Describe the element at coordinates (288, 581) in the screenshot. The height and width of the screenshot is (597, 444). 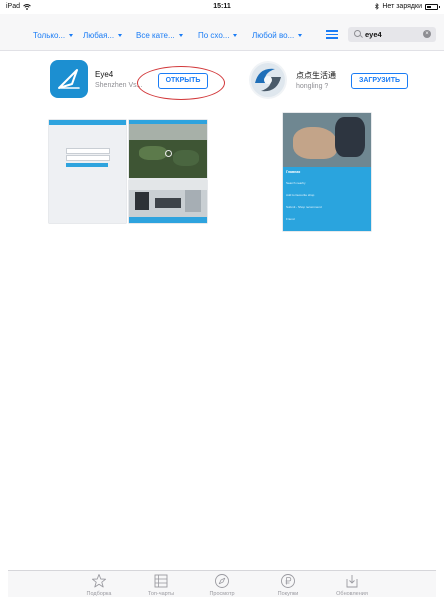
I see `purchased-icon` at that location.